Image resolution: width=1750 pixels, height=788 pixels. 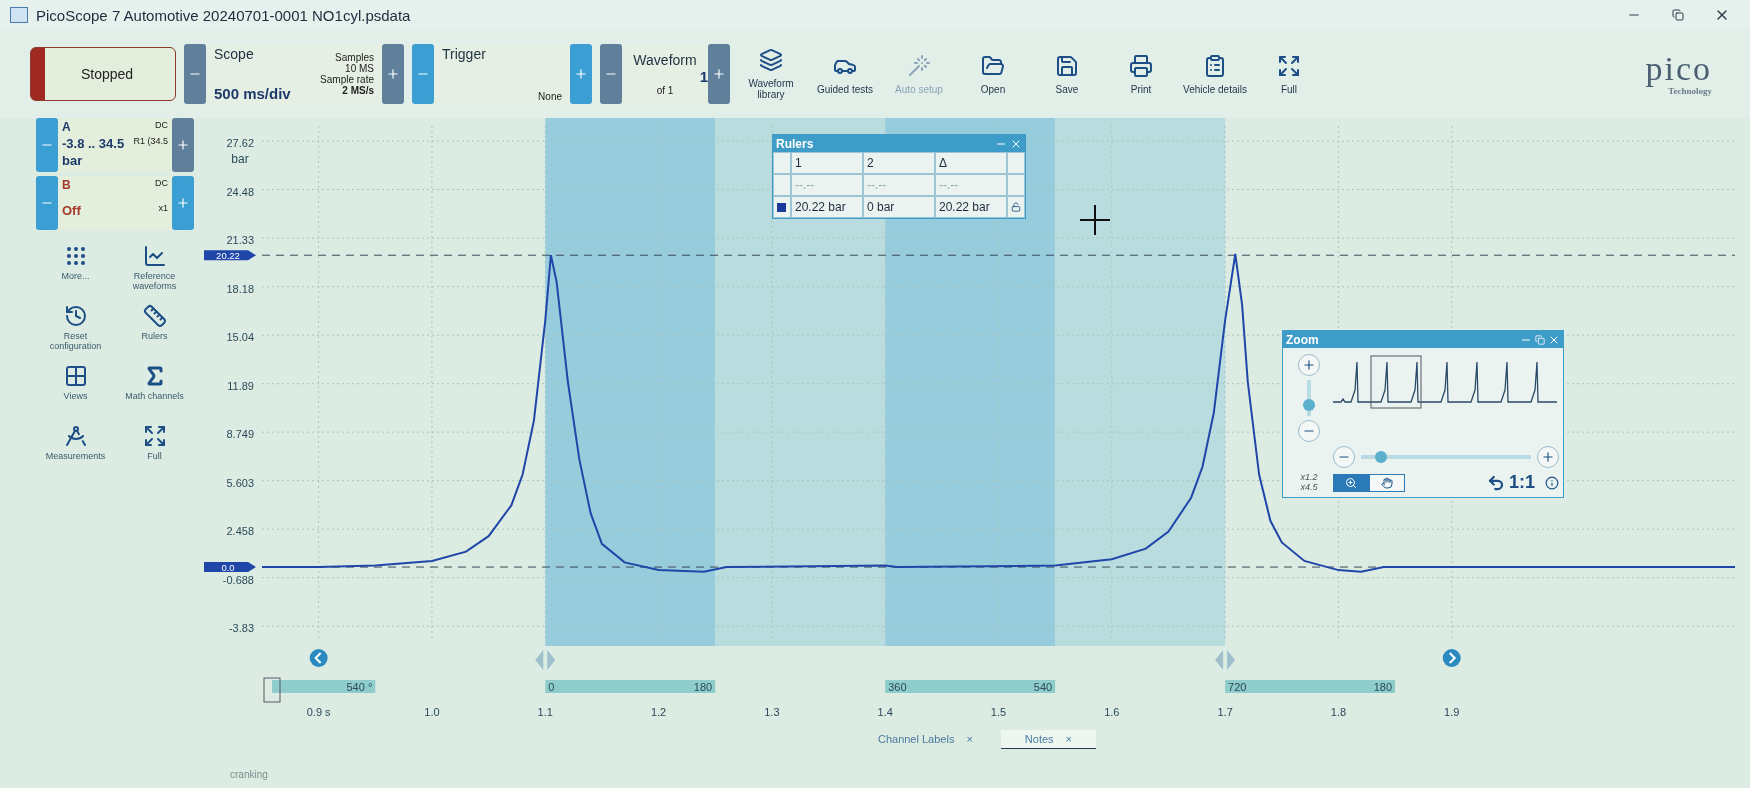 What do you see at coordinates (230, 567) in the screenshot?
I see `ruler-marker: 0.0` at bounding box center [230, 567].